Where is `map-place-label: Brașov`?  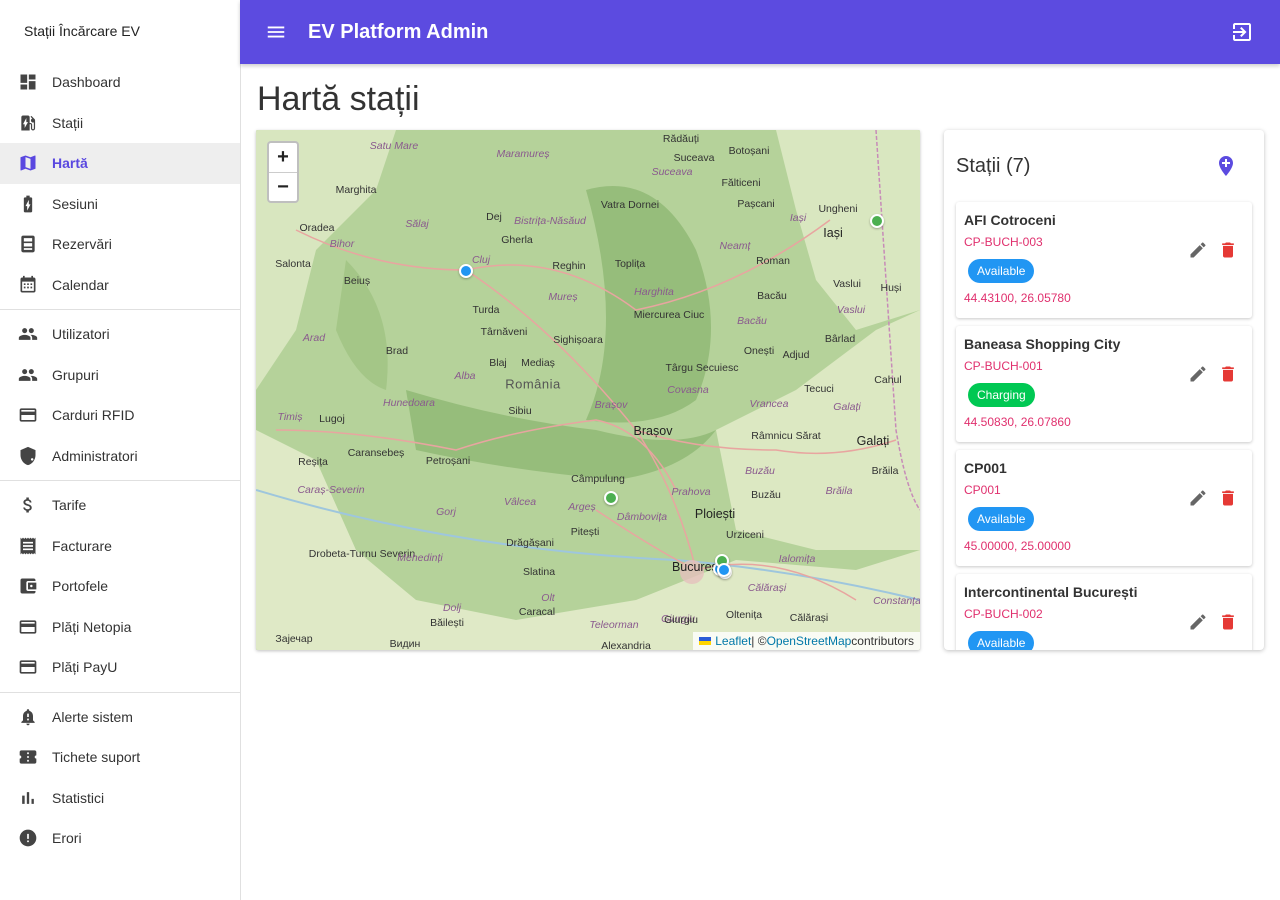 map-place-label: Brașov is located at coordinates (653, 431).